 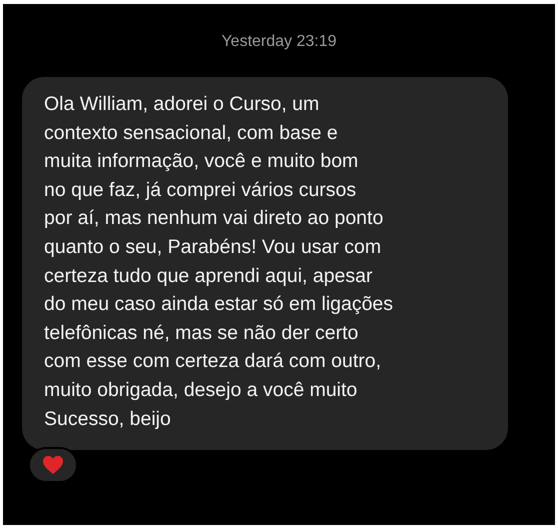 I want to click on message-timestamp: Yesterday 23:19, so click(x=279, y=42).